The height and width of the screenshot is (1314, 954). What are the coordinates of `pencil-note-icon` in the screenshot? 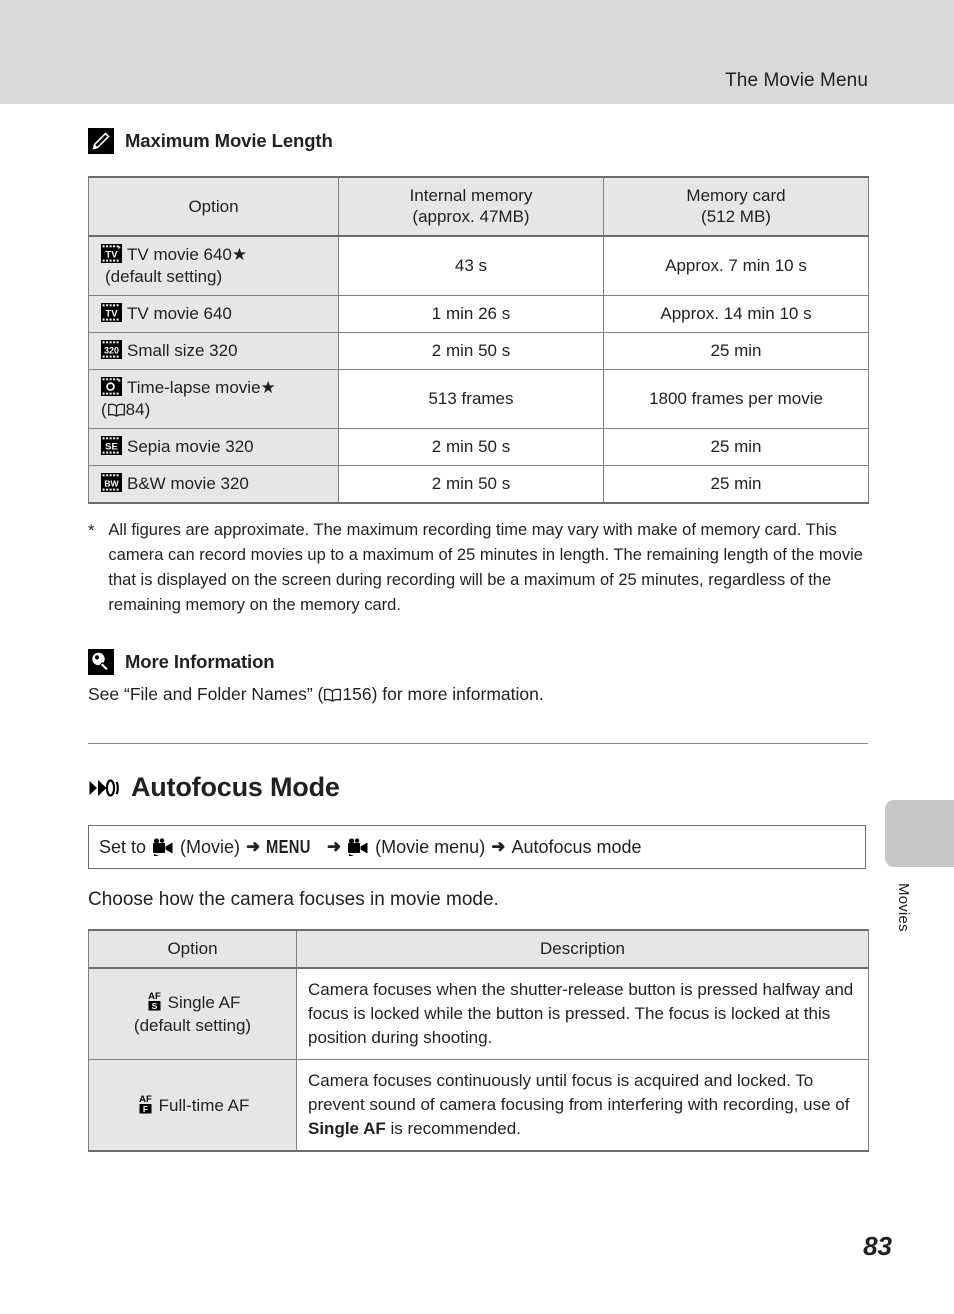 It's located at (101, 141).